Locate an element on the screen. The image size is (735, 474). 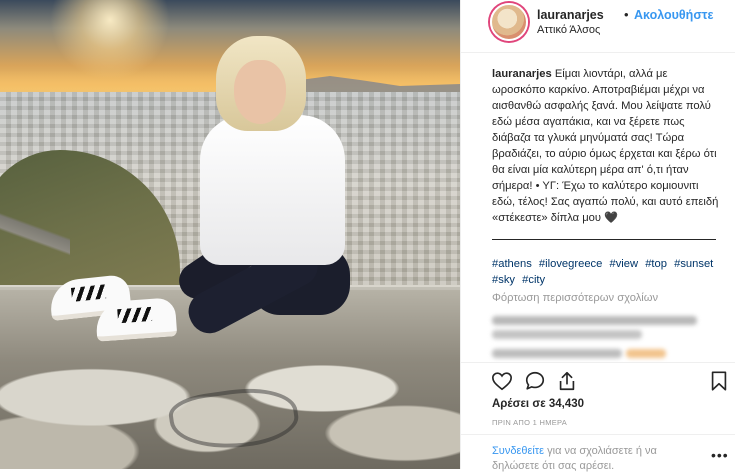
more-options-icon: ••• is located at coordinates (720, 455).